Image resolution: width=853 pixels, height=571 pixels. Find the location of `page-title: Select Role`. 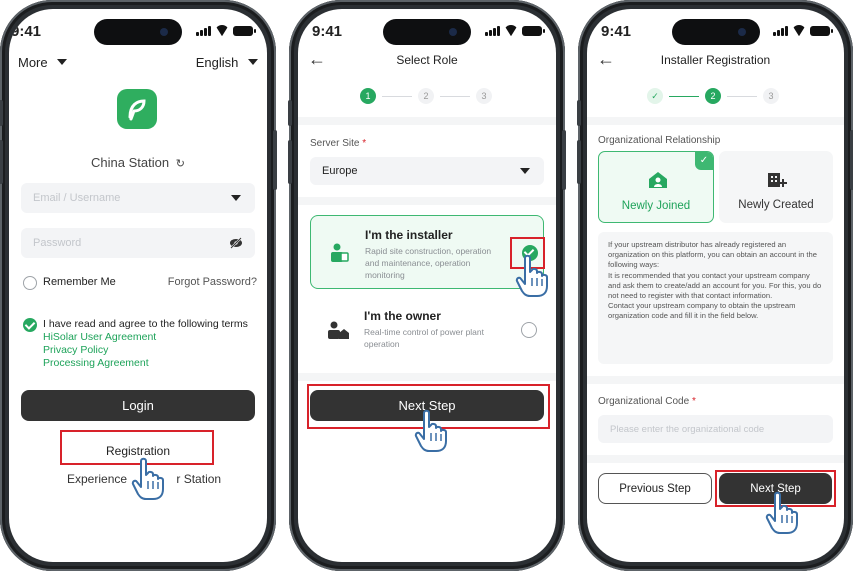

page-title: Select Role is located at coordinates (427, 60).